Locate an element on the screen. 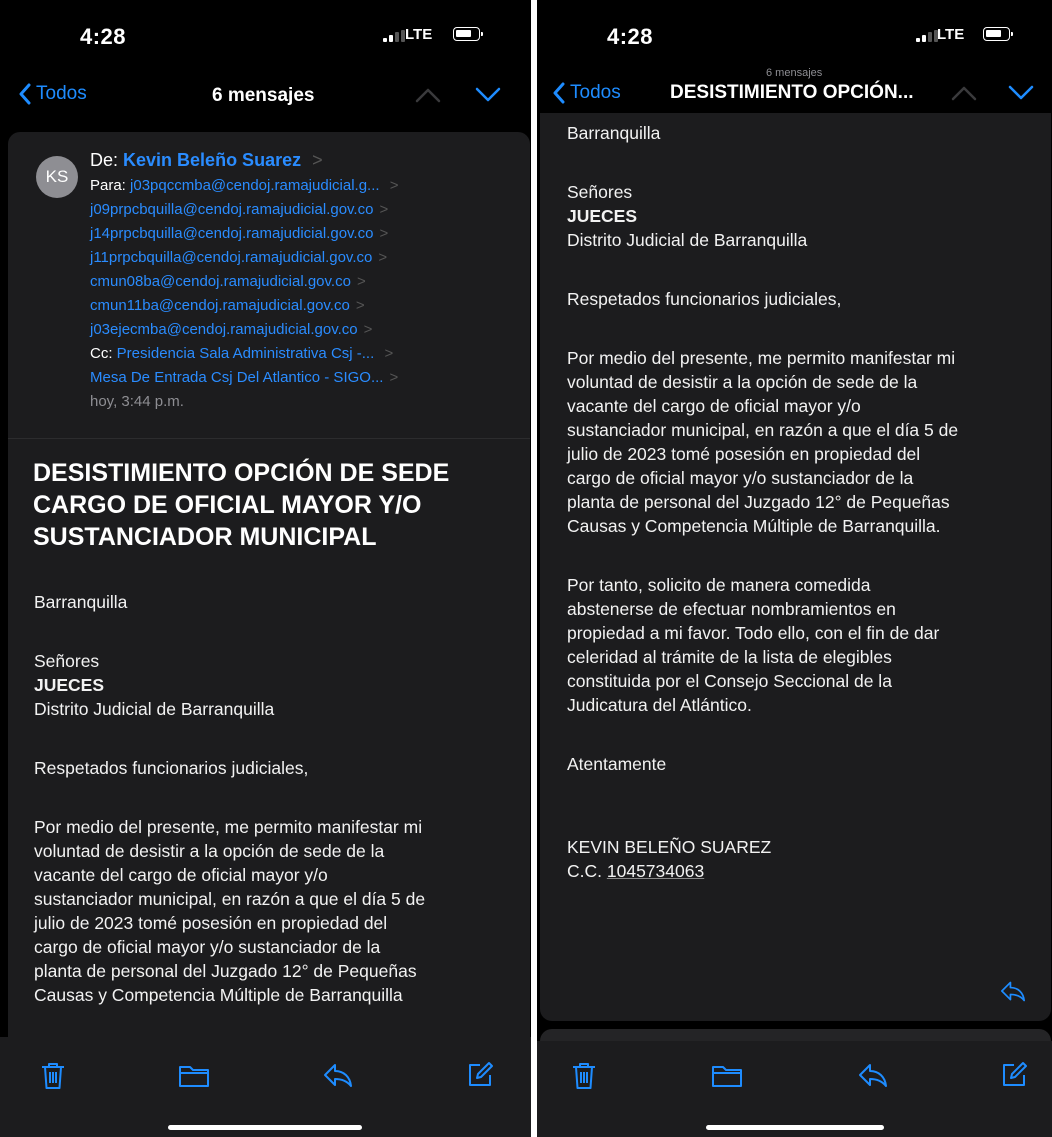 Image resolution: width=1052 pixels, height=1137 pixels. from-label: De: is located at coordinates (104, 160).